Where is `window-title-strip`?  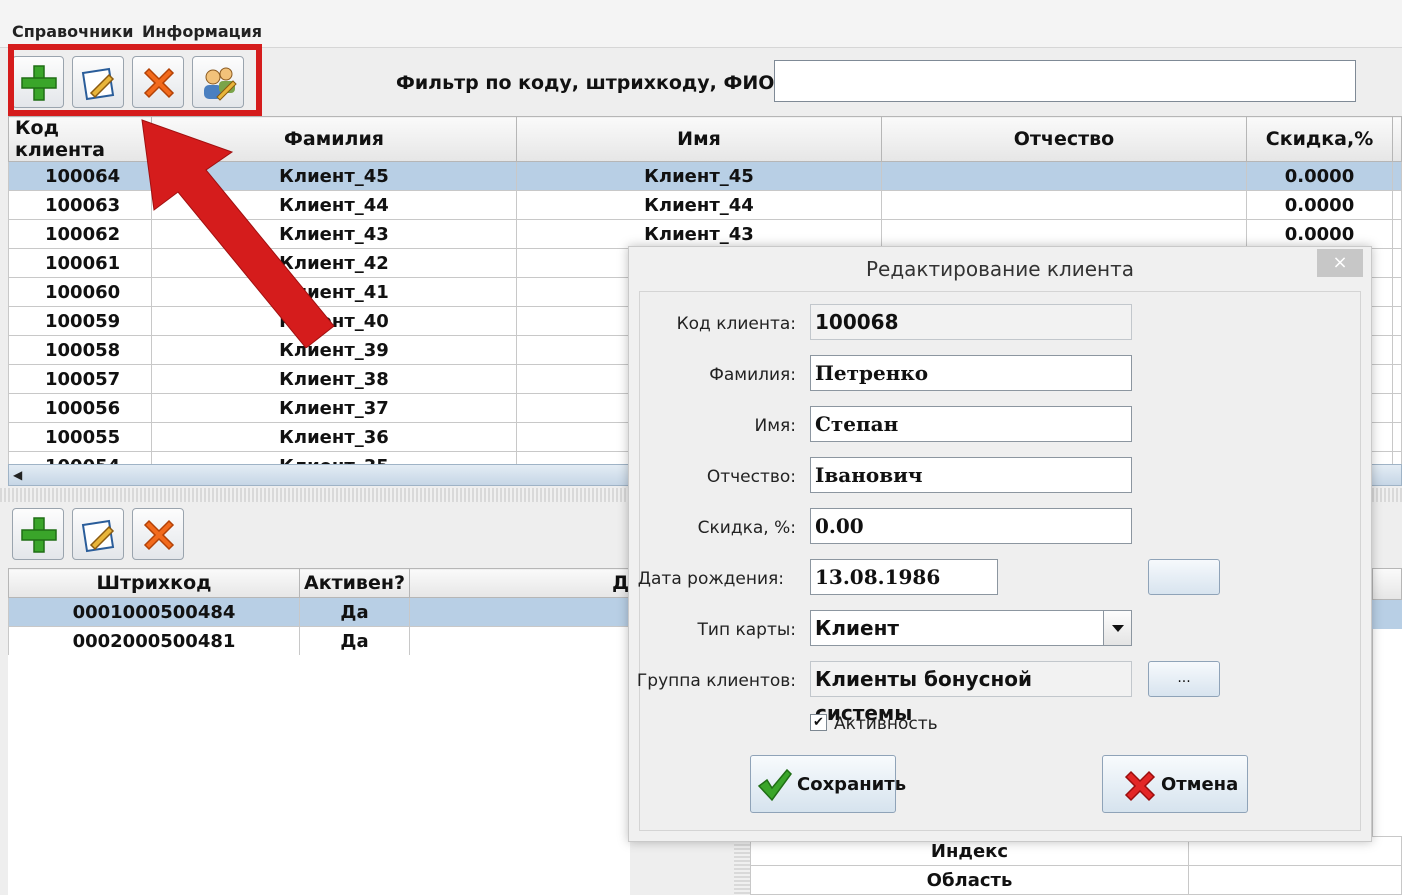
window-title-strip is located at coordinates (701, 6).